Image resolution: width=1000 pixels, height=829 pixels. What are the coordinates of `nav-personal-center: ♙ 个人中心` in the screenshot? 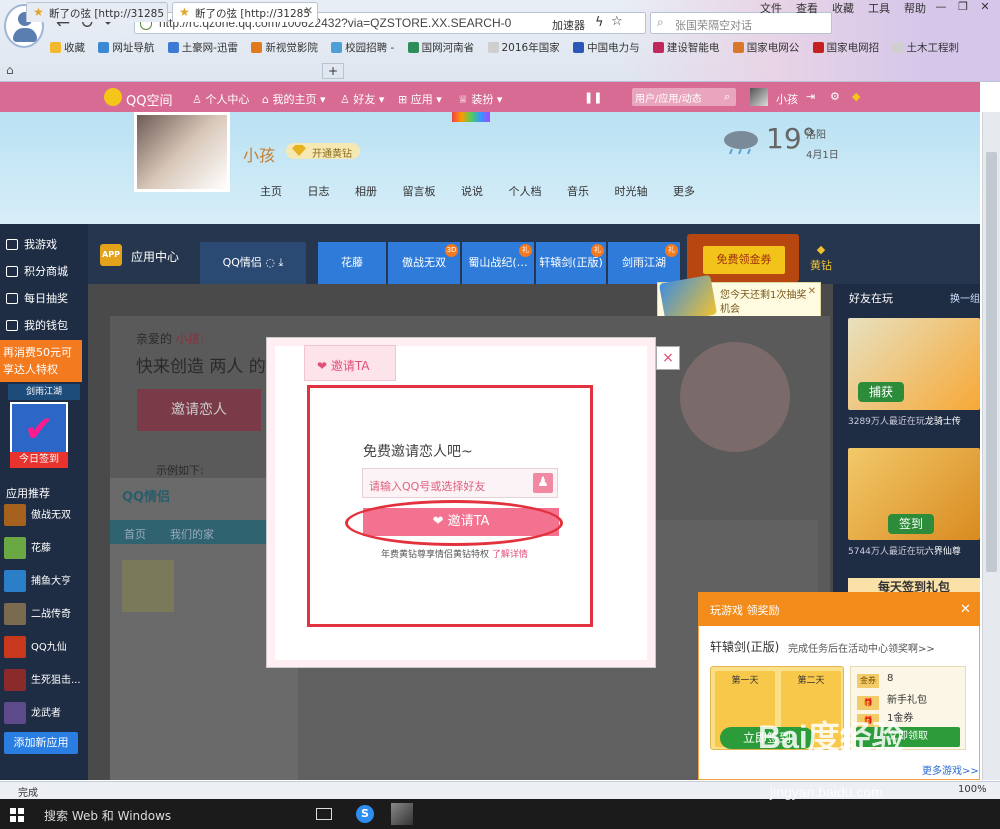 It's located at (220, 99).